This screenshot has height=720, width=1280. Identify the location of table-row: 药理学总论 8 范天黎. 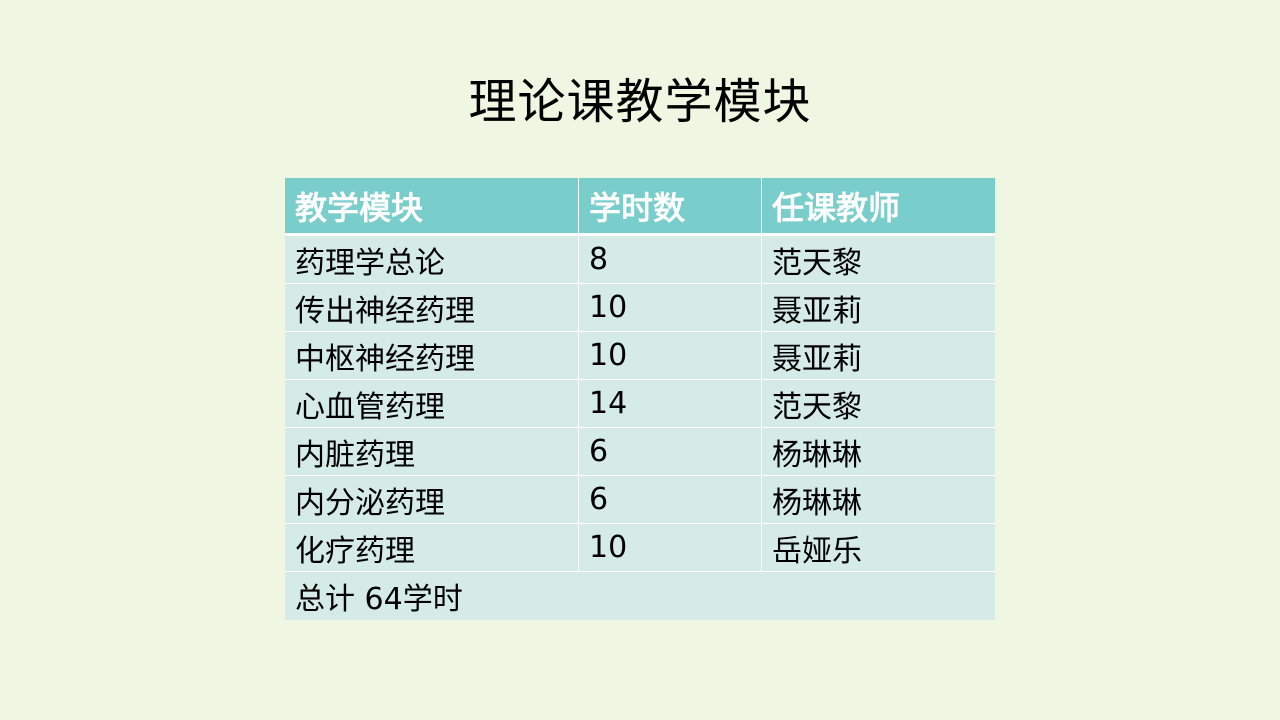
(640, 260).